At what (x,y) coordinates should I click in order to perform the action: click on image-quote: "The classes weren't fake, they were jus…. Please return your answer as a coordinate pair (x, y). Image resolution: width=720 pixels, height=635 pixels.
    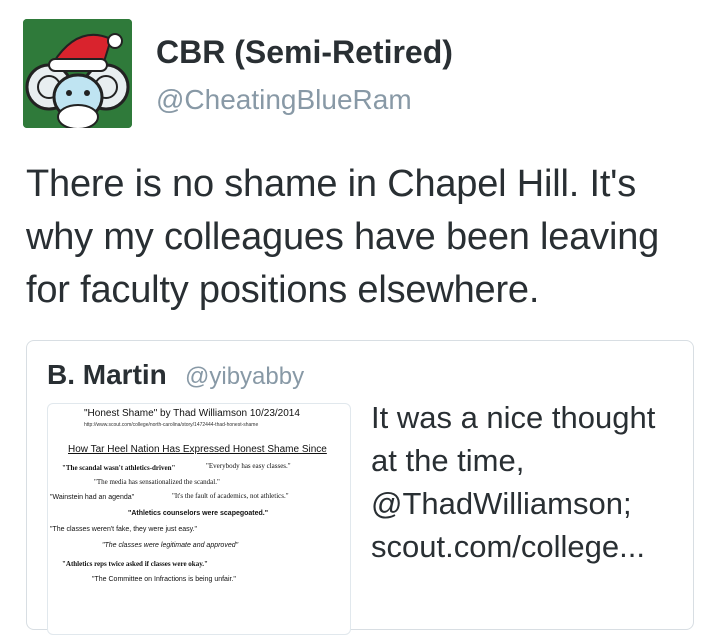
    Looking at the image, I should click on (124, 529).